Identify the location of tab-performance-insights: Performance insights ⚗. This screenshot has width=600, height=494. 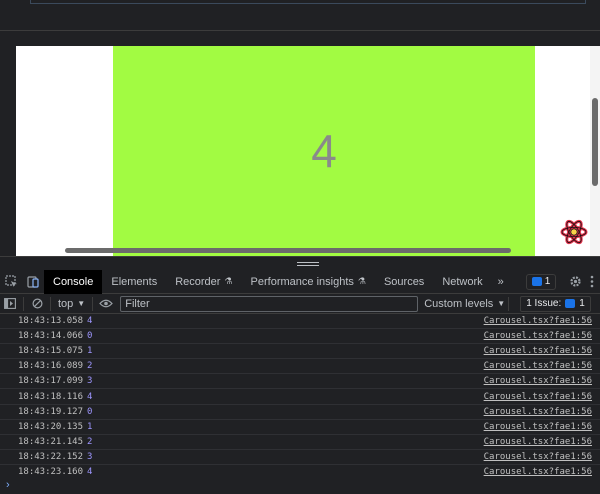
(308, 282).